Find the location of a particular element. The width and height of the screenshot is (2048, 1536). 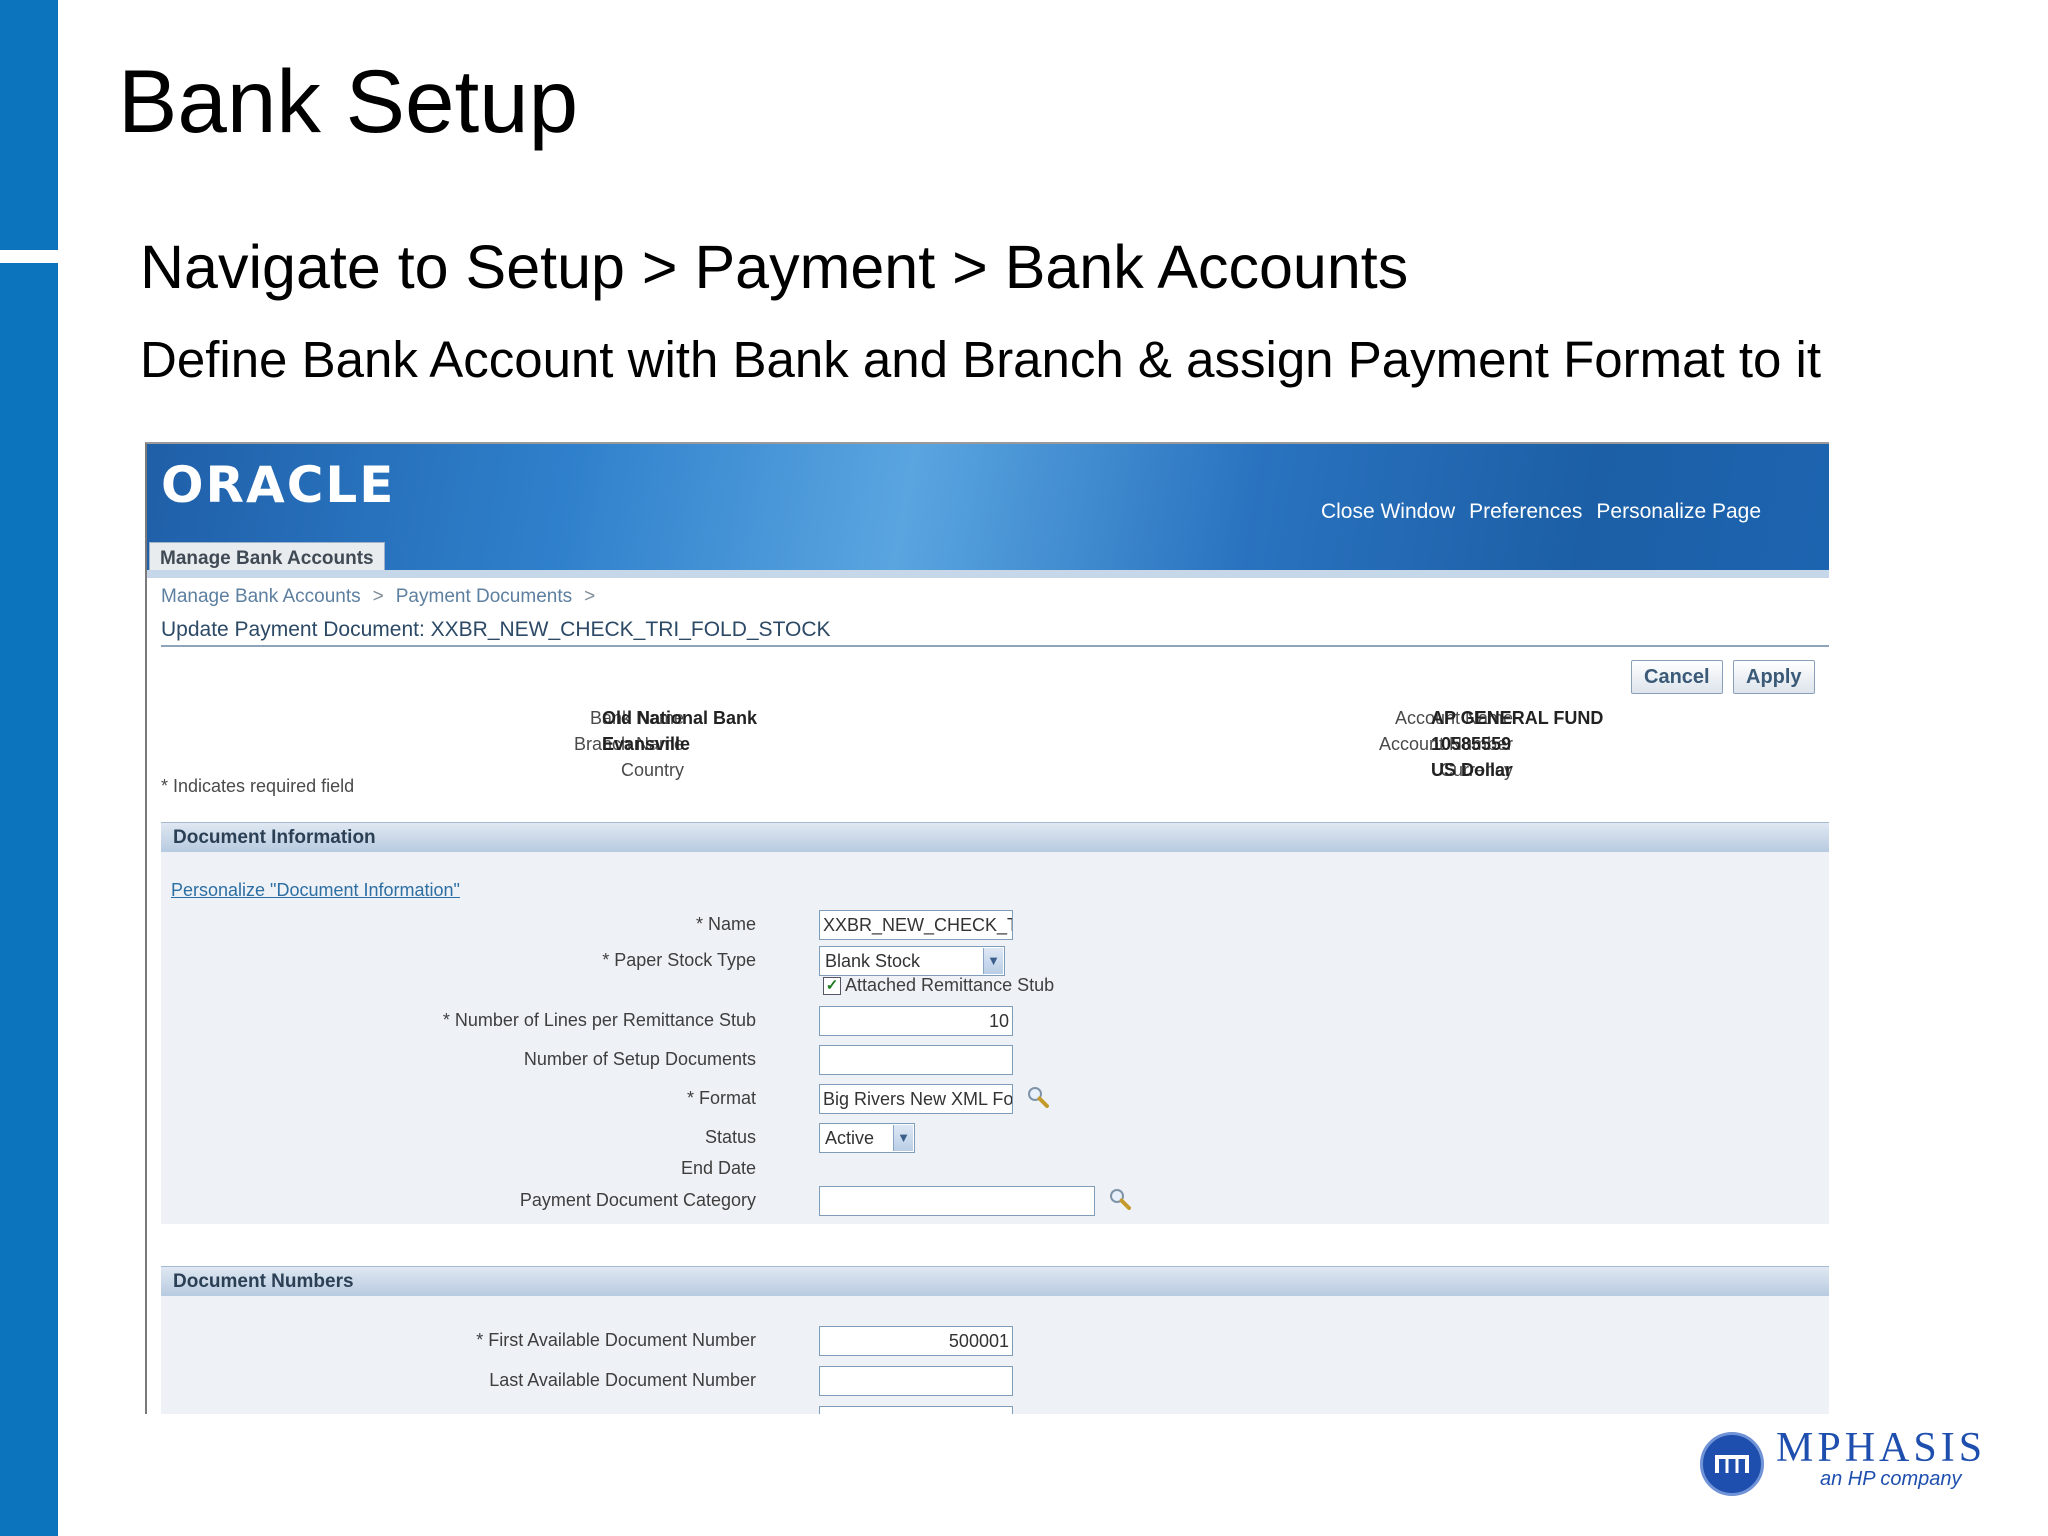

mphasis-tagline: an HP company is located at coordinates (1891, 1479).